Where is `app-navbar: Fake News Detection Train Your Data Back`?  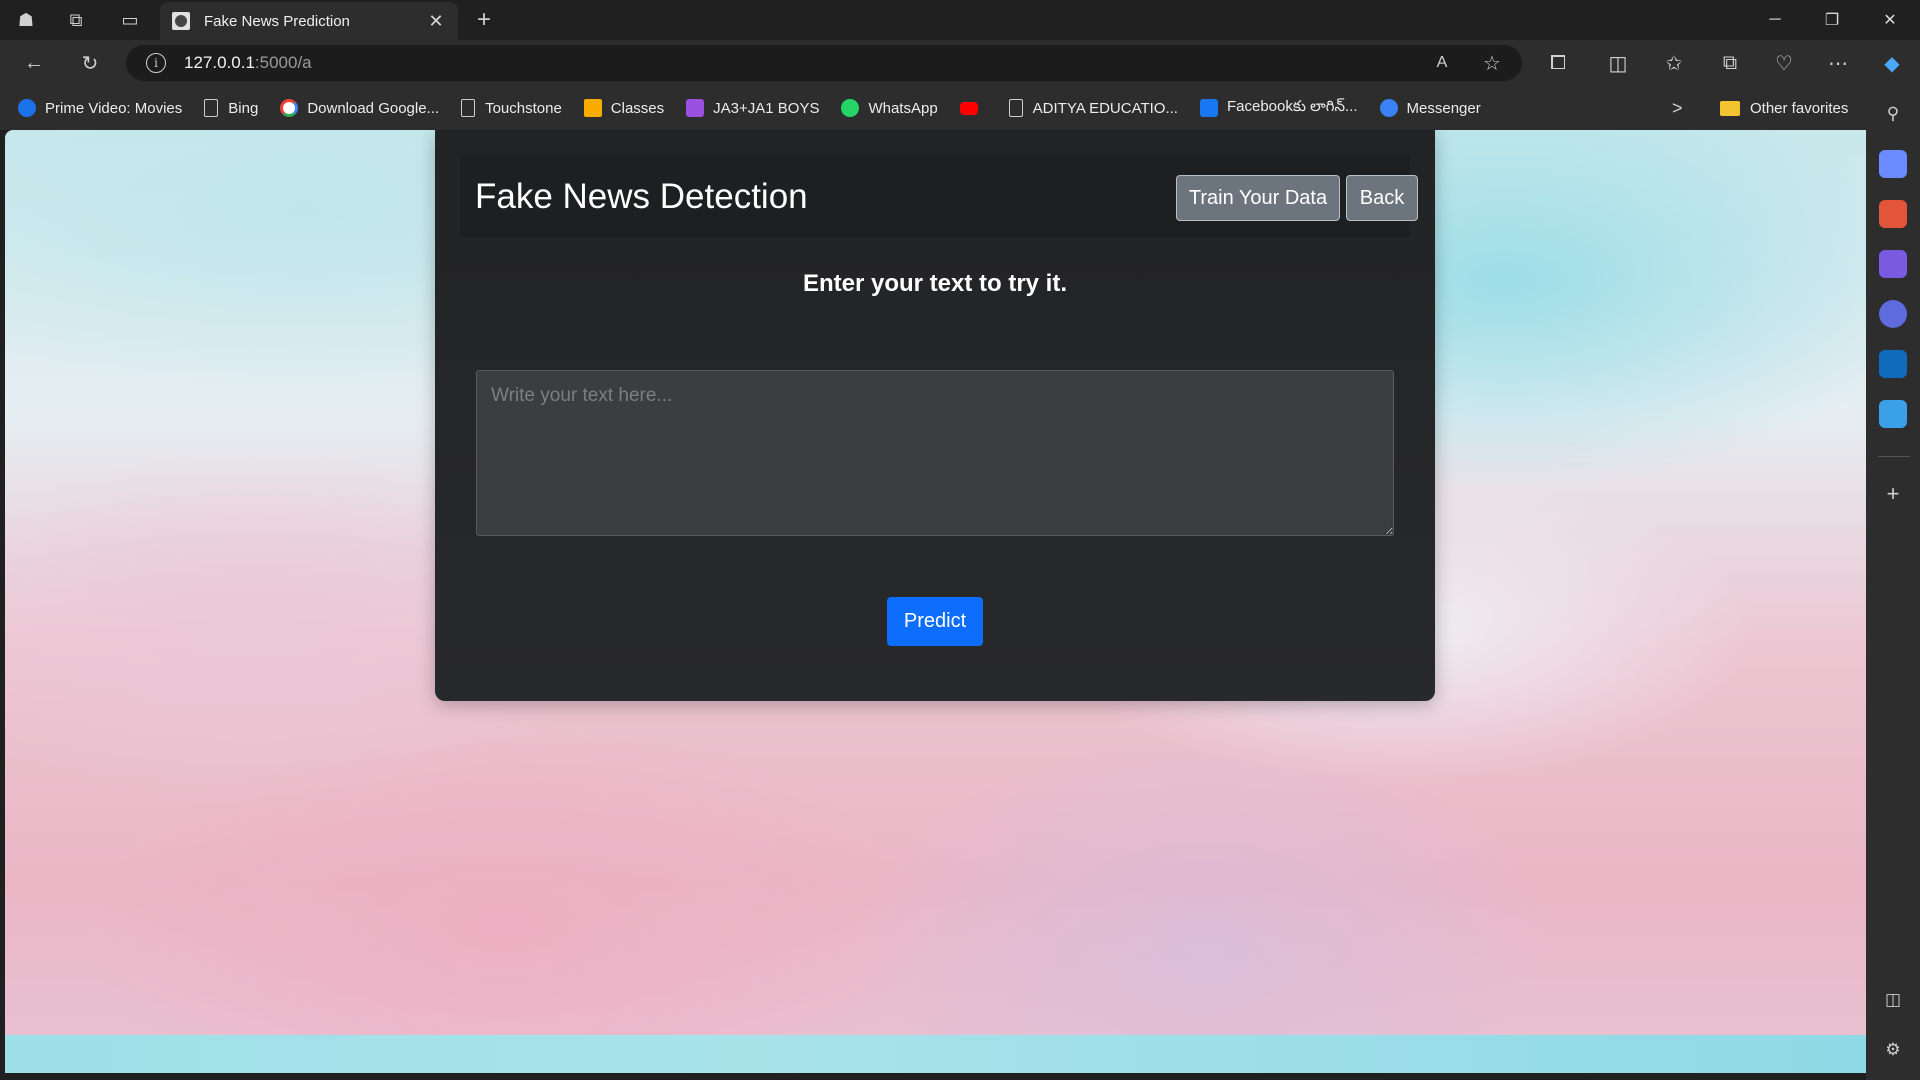 app-navbar: Fake News Detection Train Your Data Back is located at coordinates (939, 196).